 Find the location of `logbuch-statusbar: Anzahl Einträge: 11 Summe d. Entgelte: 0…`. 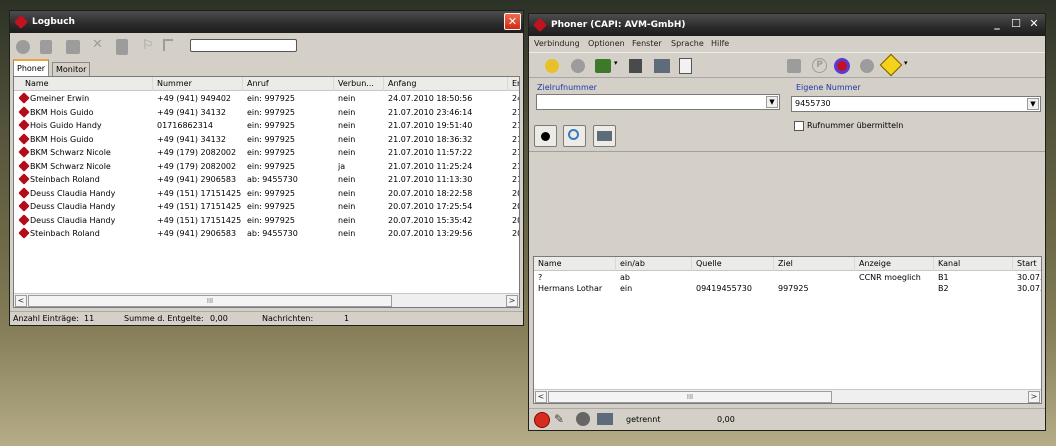

logbuch-statusbar: Anzahl Einträge: 11 Summe d. Entgelte: 0… is located at coordinates (266, 318).